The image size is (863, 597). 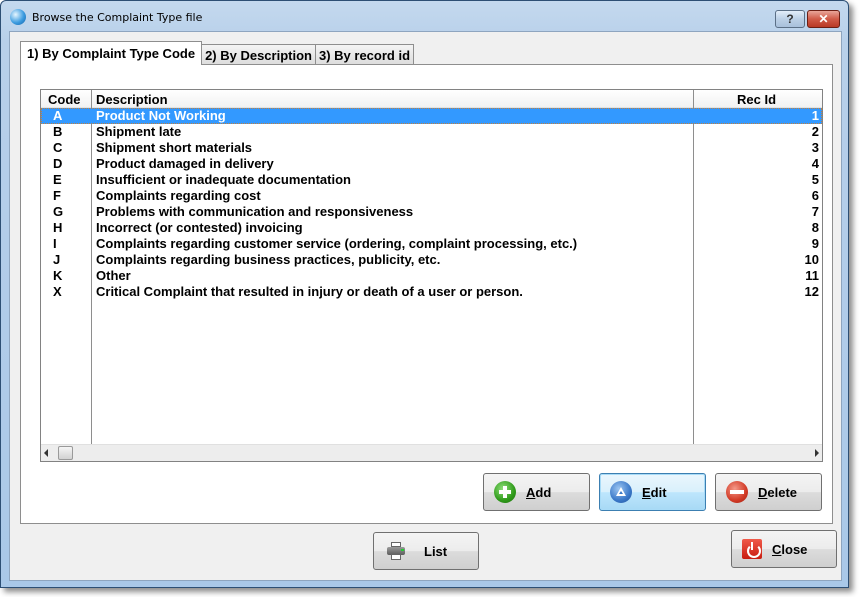 I want to click on rec-id-cell: 8, so click(x=815, y=227).